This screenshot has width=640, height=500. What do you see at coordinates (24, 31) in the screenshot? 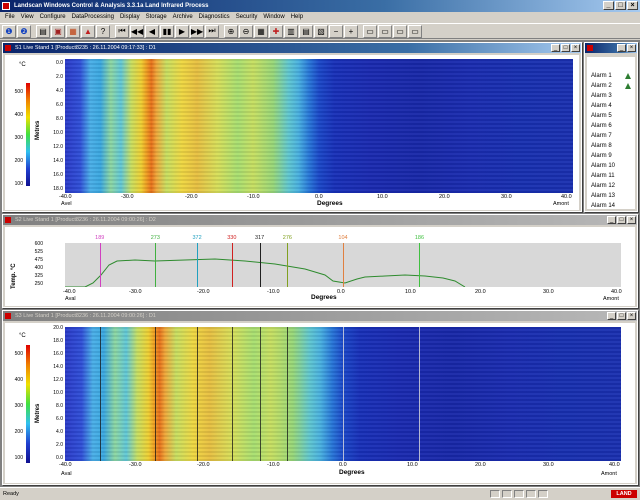
I see `info2-icon: ❷` at bounding box center [24, 31].